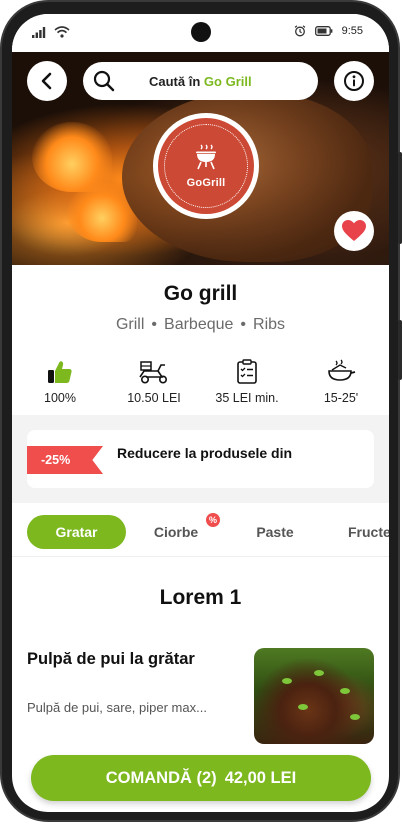 The image size is (402, 824). What do you see at coordinates (260, 777) in the screenshot?
I see `order-total: 42,00 LEI` at bounding box center [260, 777].